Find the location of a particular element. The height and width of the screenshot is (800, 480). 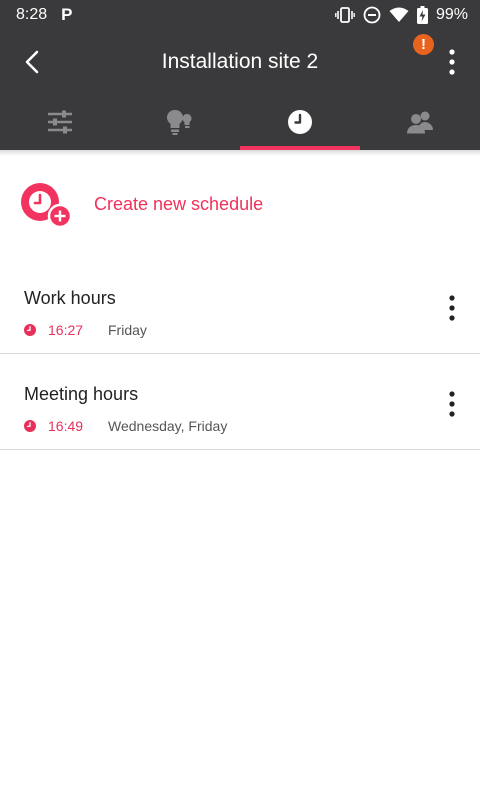

tab-bar is located at coordinates (240, 122).